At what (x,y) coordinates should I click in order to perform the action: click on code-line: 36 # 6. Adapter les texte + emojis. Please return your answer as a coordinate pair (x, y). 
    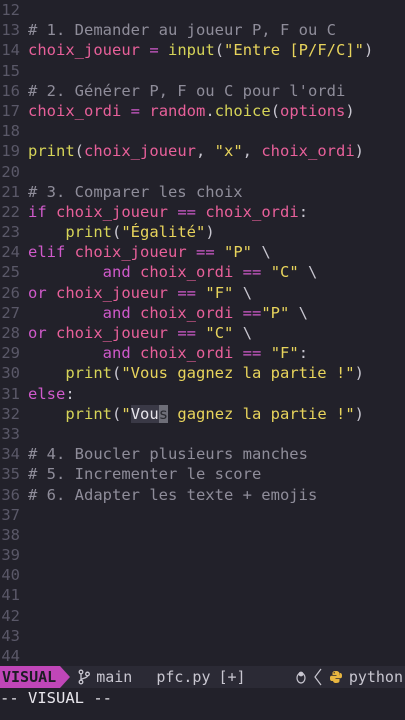
    Looking at the image, I should click on (202, 495).